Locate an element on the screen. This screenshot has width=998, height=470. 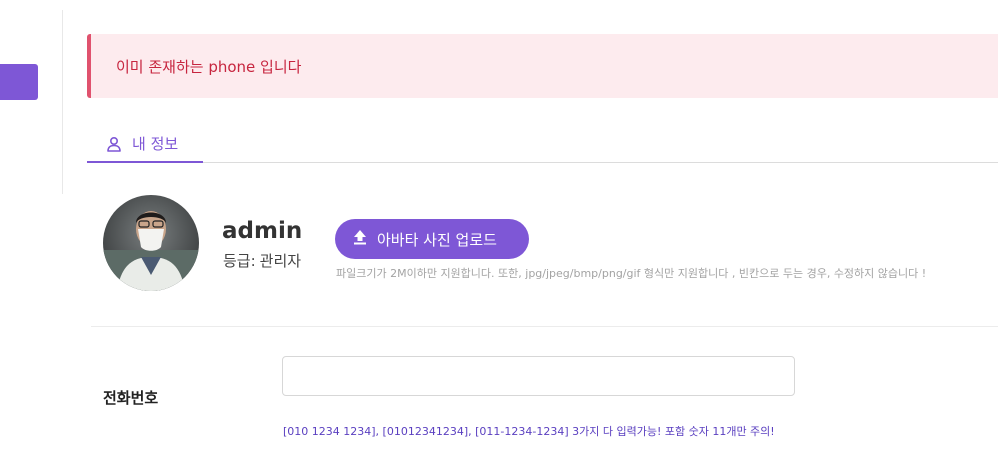
alert-message: 이미 존재하는 phone 입니다 is located at coordinates (209, 66).